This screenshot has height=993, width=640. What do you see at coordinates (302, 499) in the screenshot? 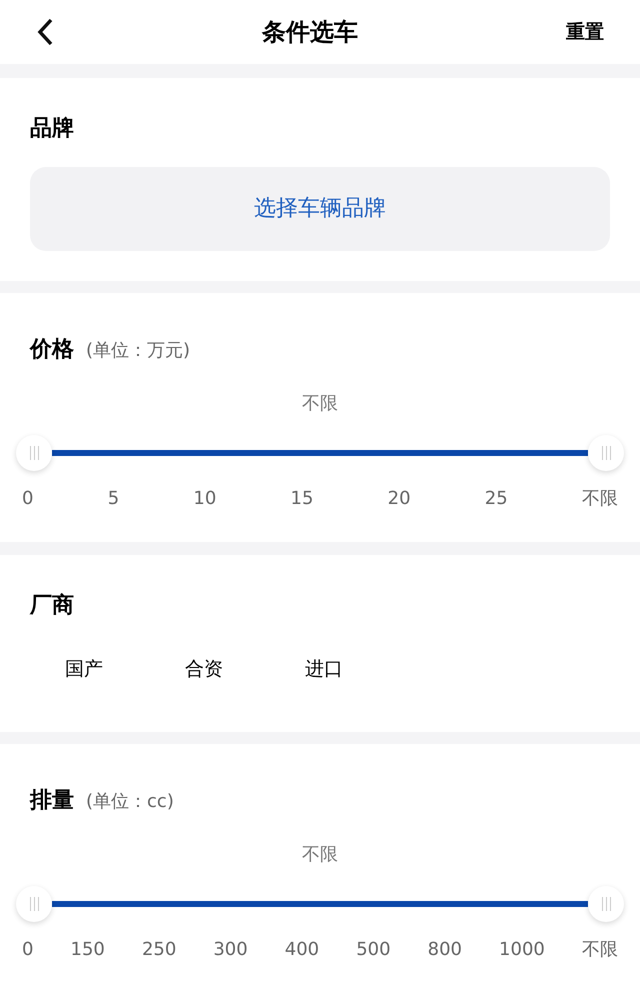
I see `tick-label: 15` at bounding box center [302, 499].